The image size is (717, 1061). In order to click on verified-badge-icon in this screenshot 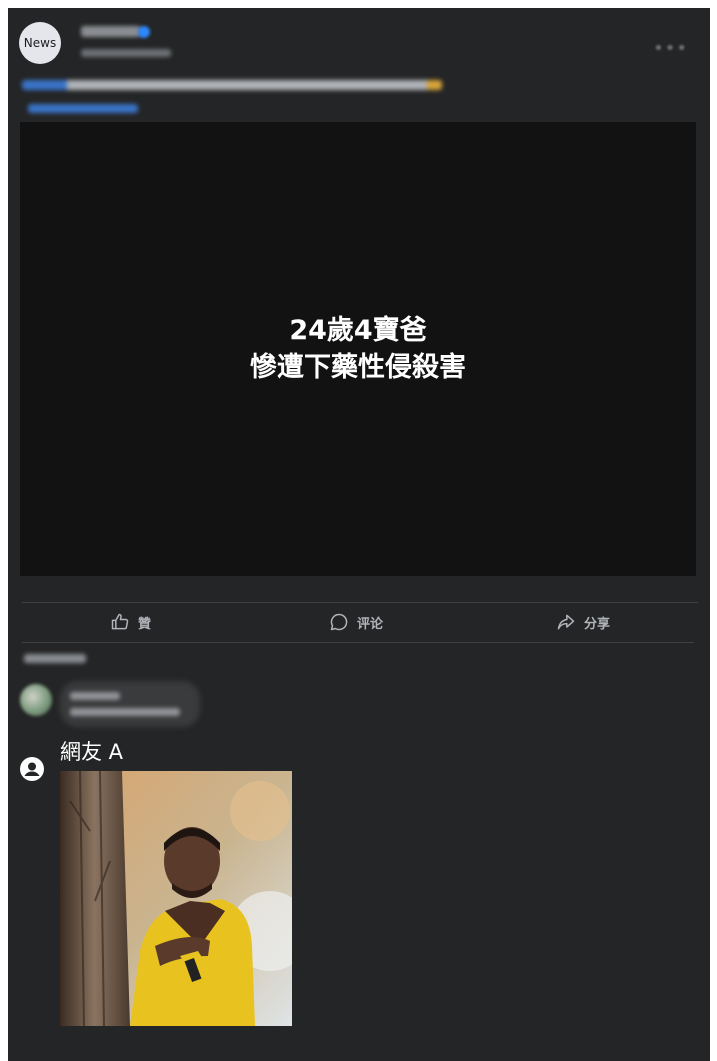, I will do `click(144, 32)`.